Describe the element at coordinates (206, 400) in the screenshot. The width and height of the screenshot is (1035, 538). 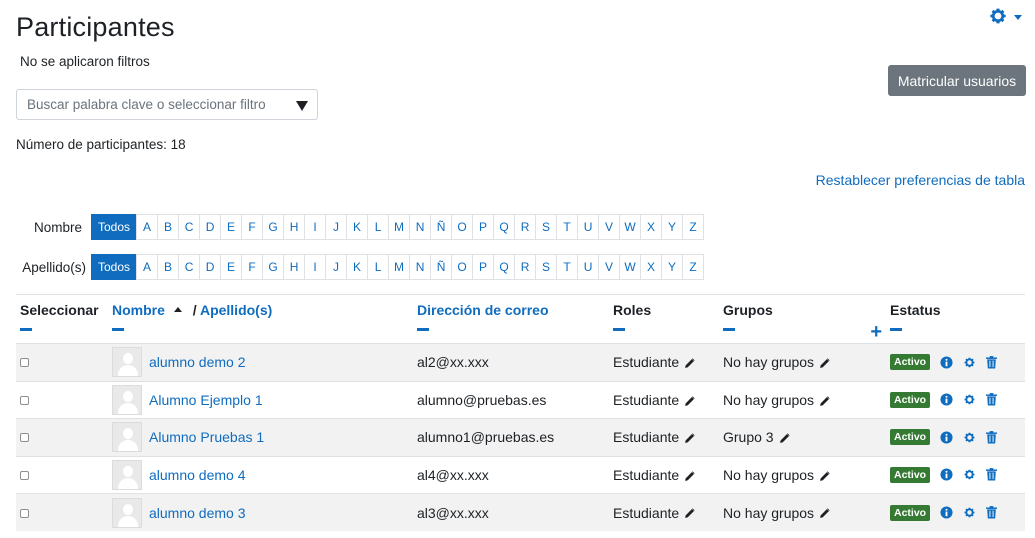
I see `user-name-link: Alumno Ejemplo 1` at that location.